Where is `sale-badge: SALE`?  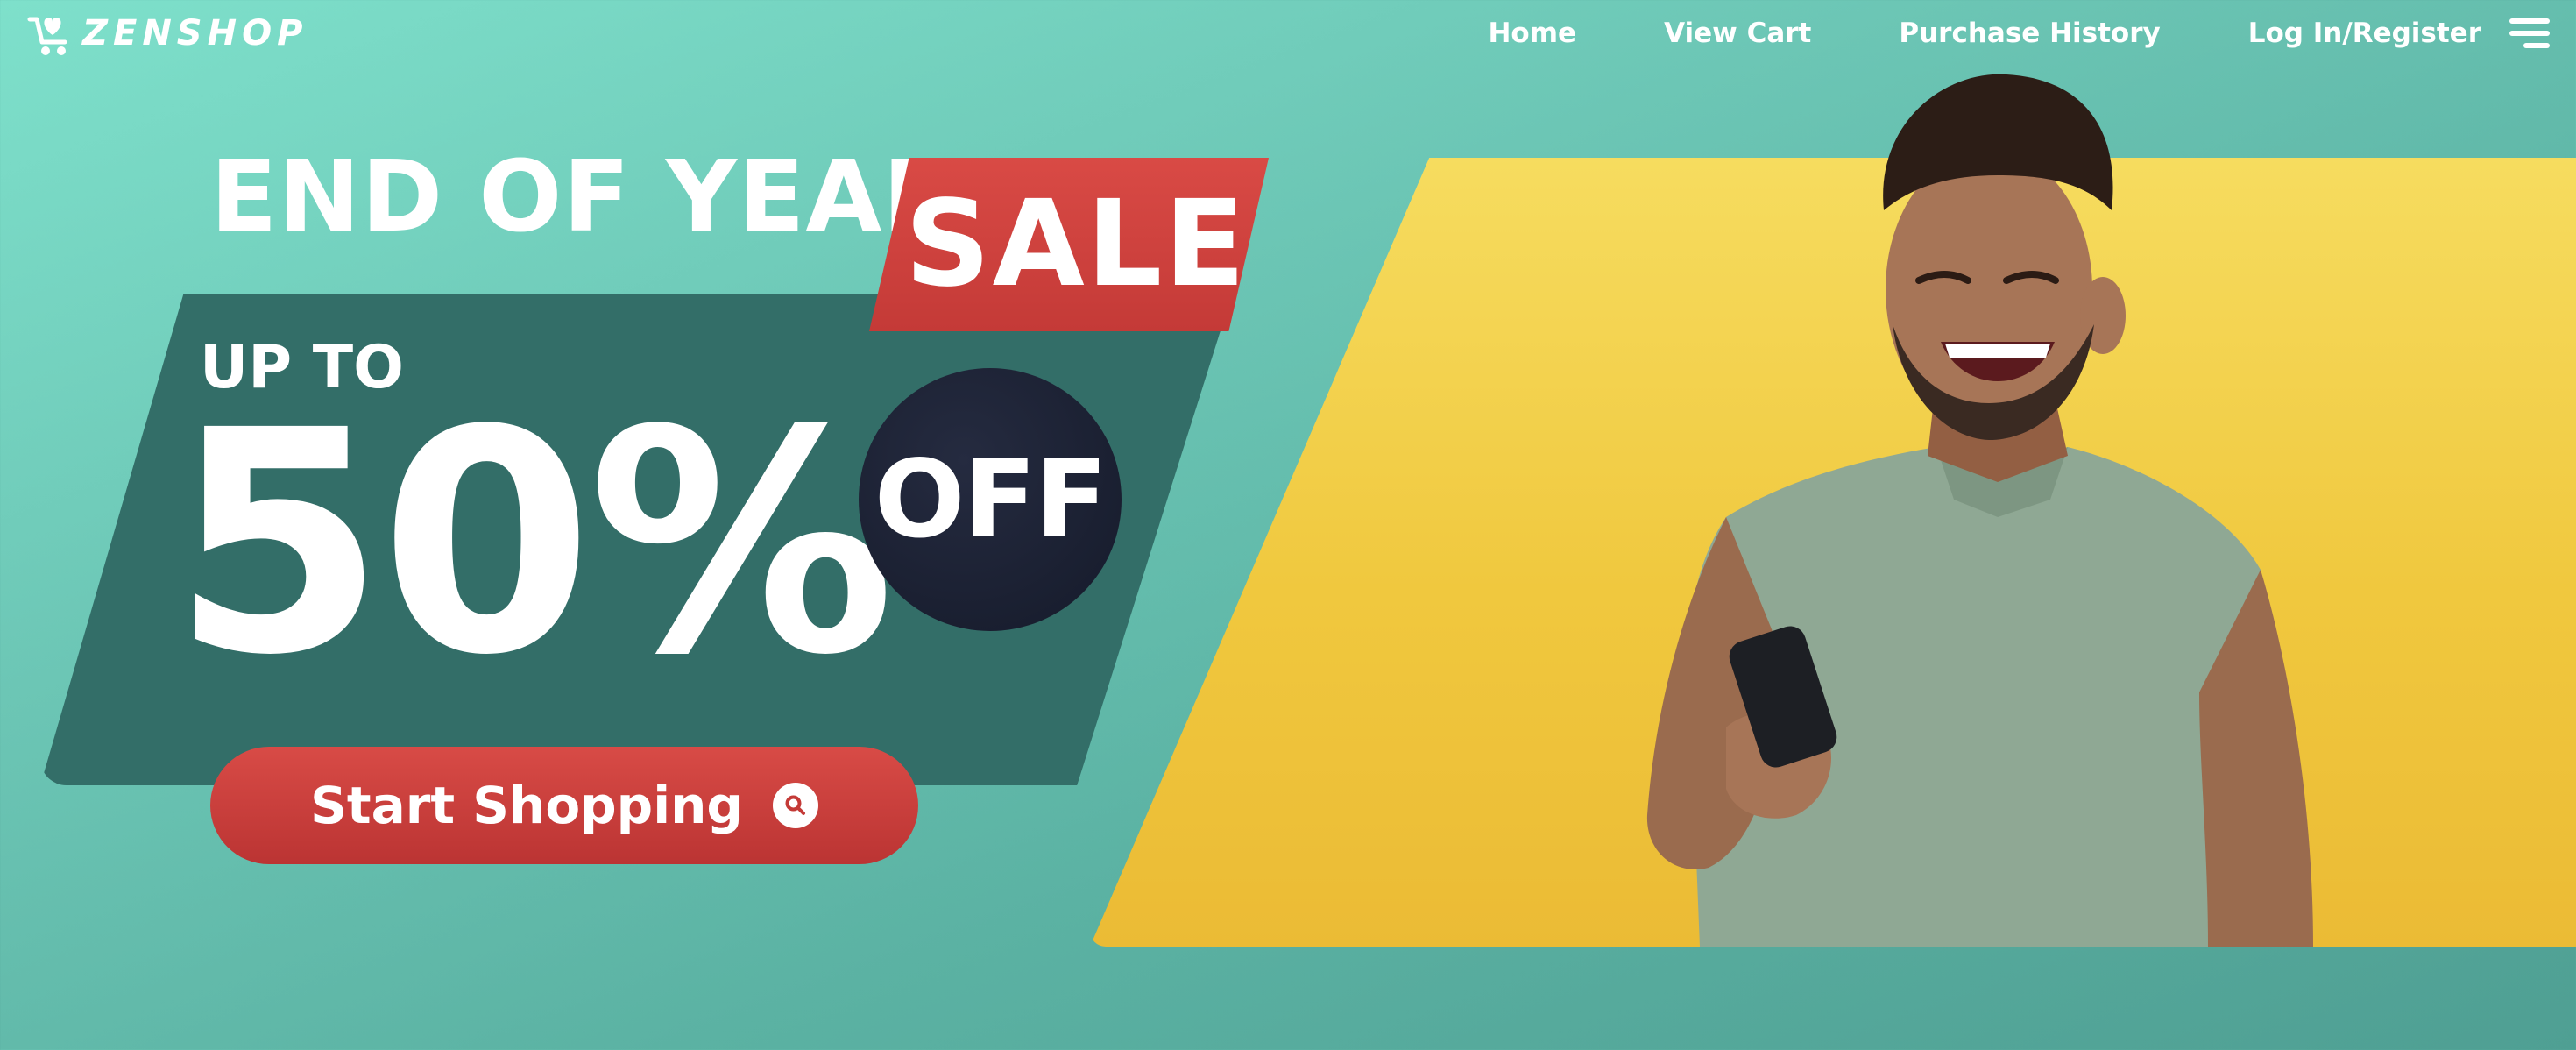 sale-badge: SALE is located at coordinates (1069, 245).